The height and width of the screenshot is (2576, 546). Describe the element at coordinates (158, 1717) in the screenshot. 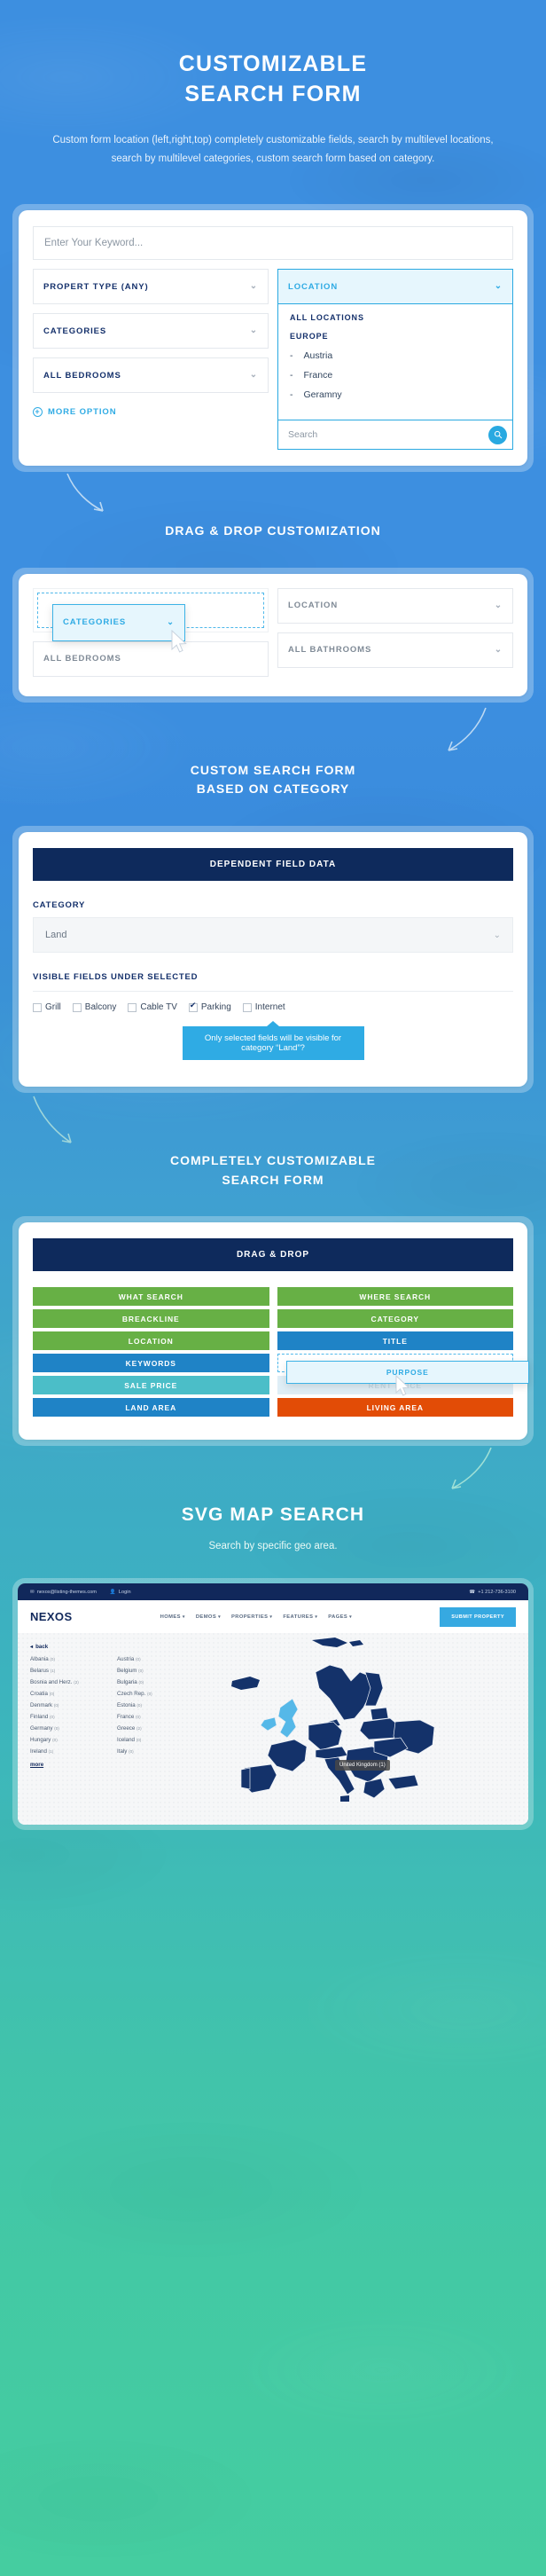

I see `list-item: France (0)` at that location.